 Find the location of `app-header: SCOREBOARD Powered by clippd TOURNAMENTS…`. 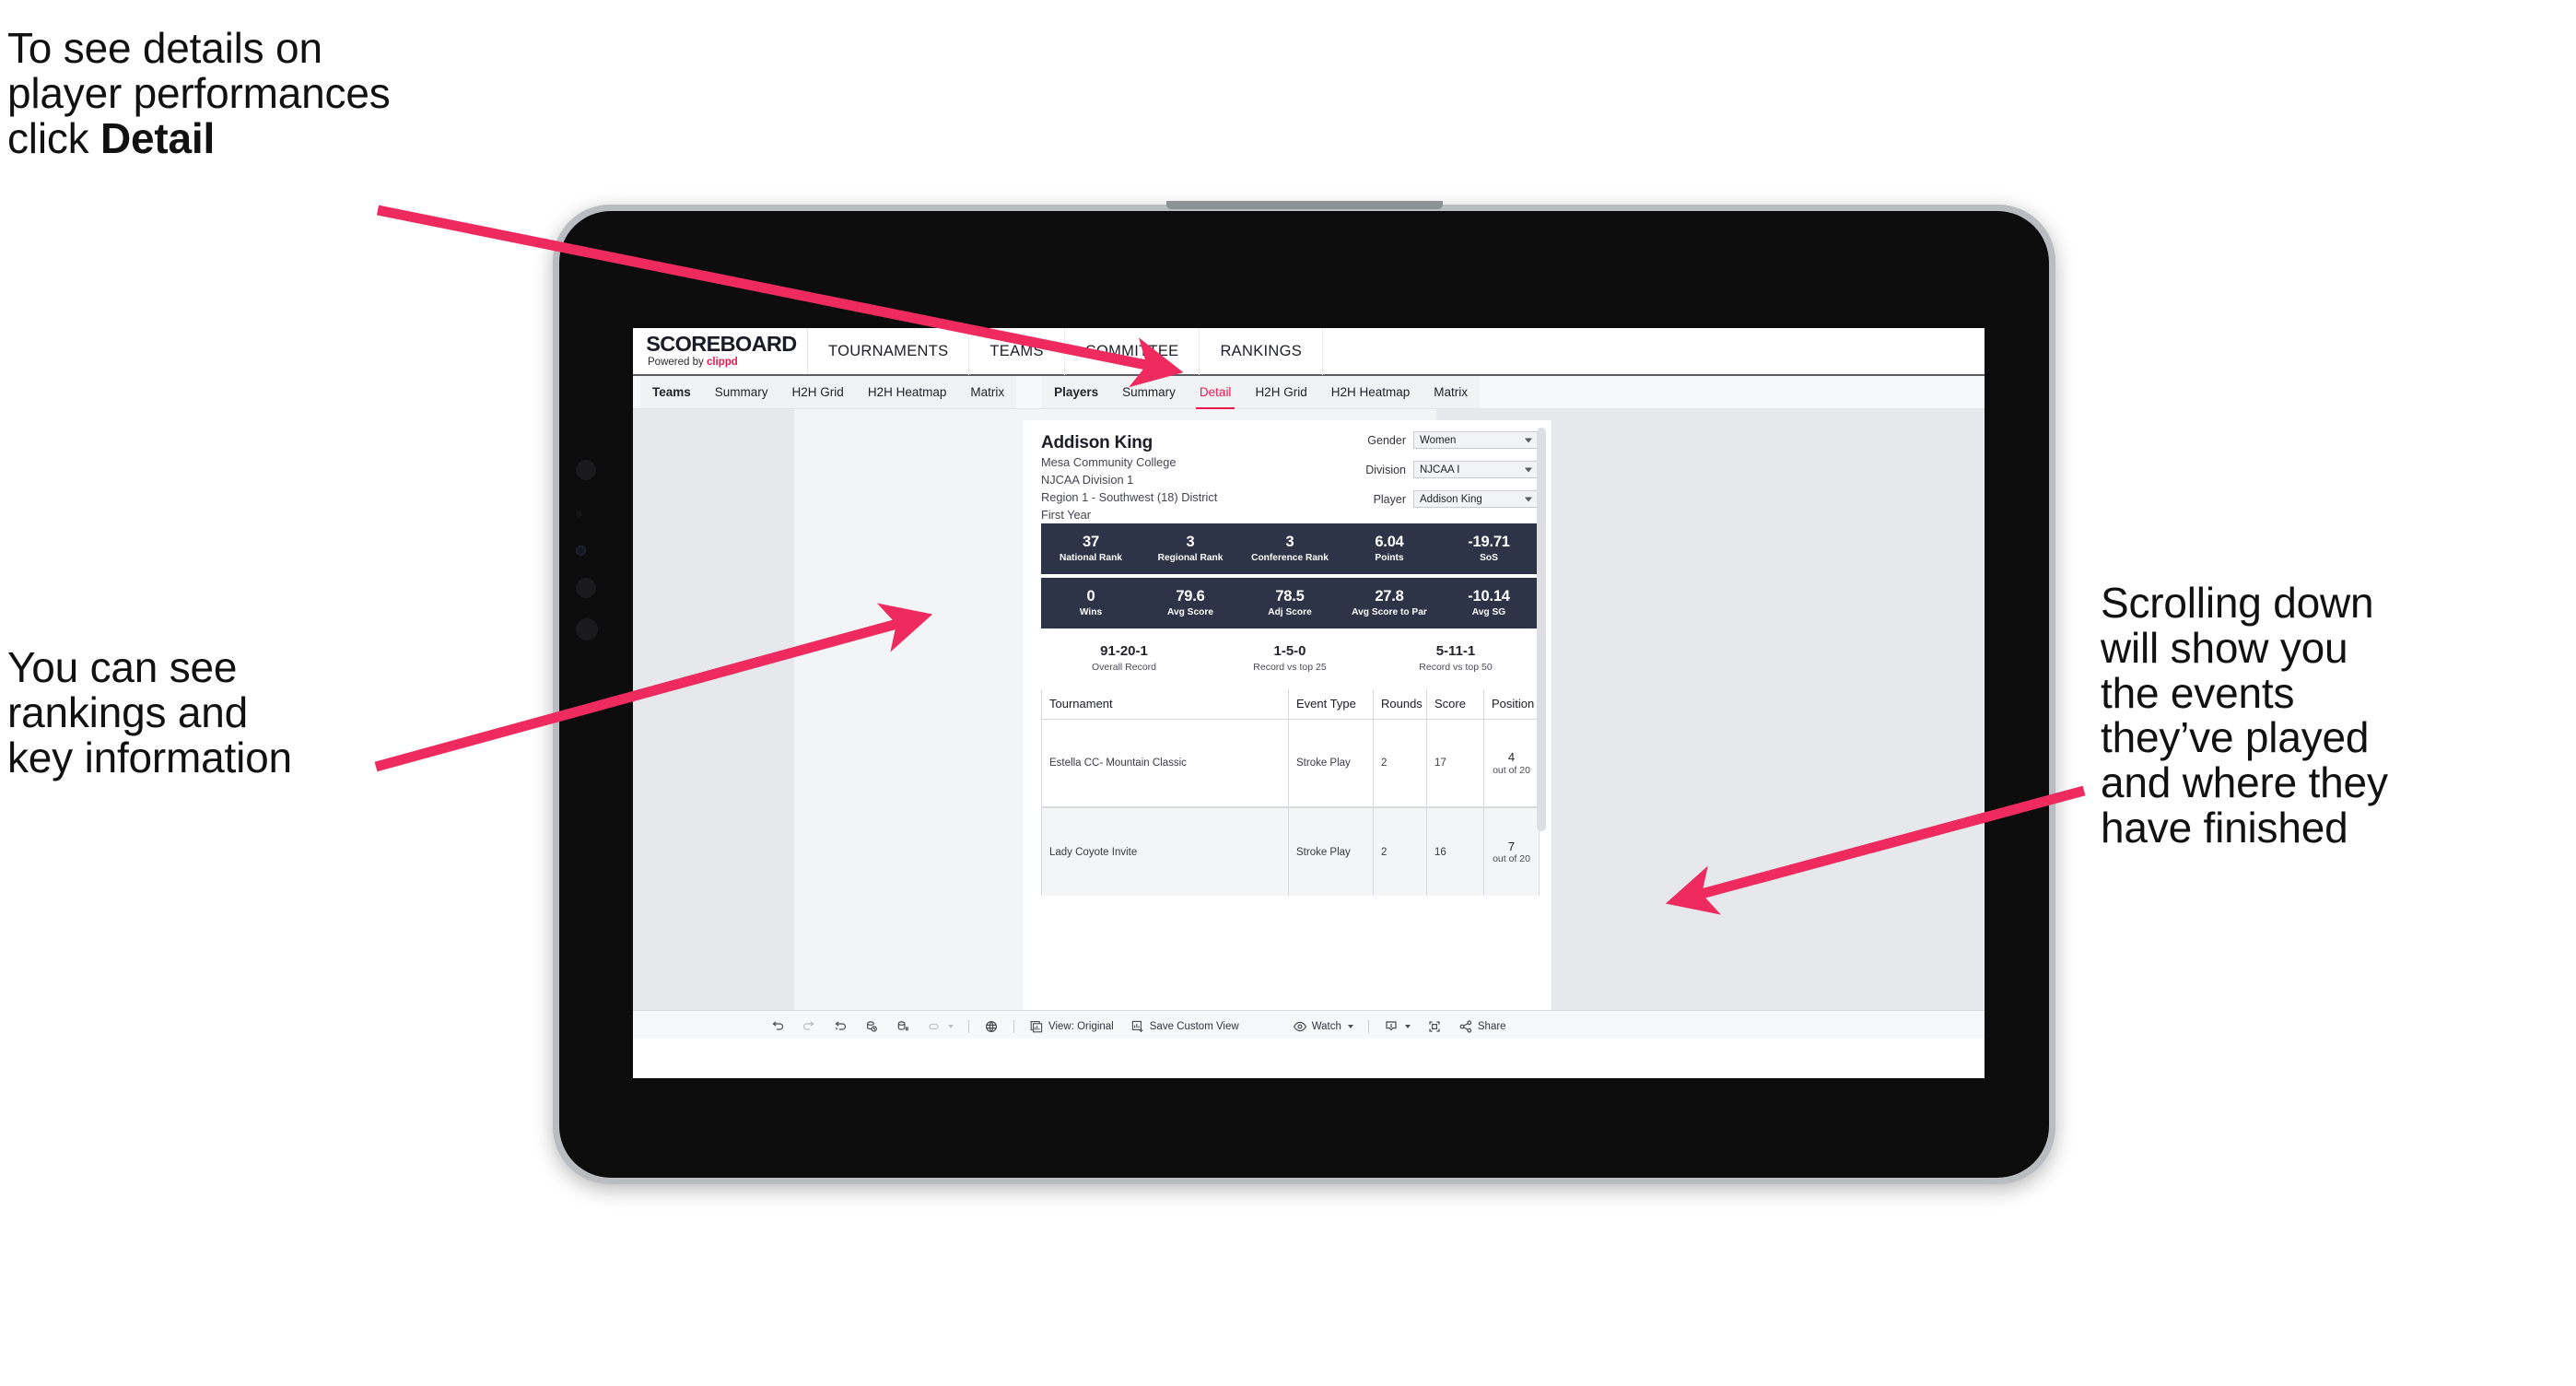

app-header: SCOREBOARD Powered by clippd TOURNAMENTS… is located at coordinates (1309, 352).